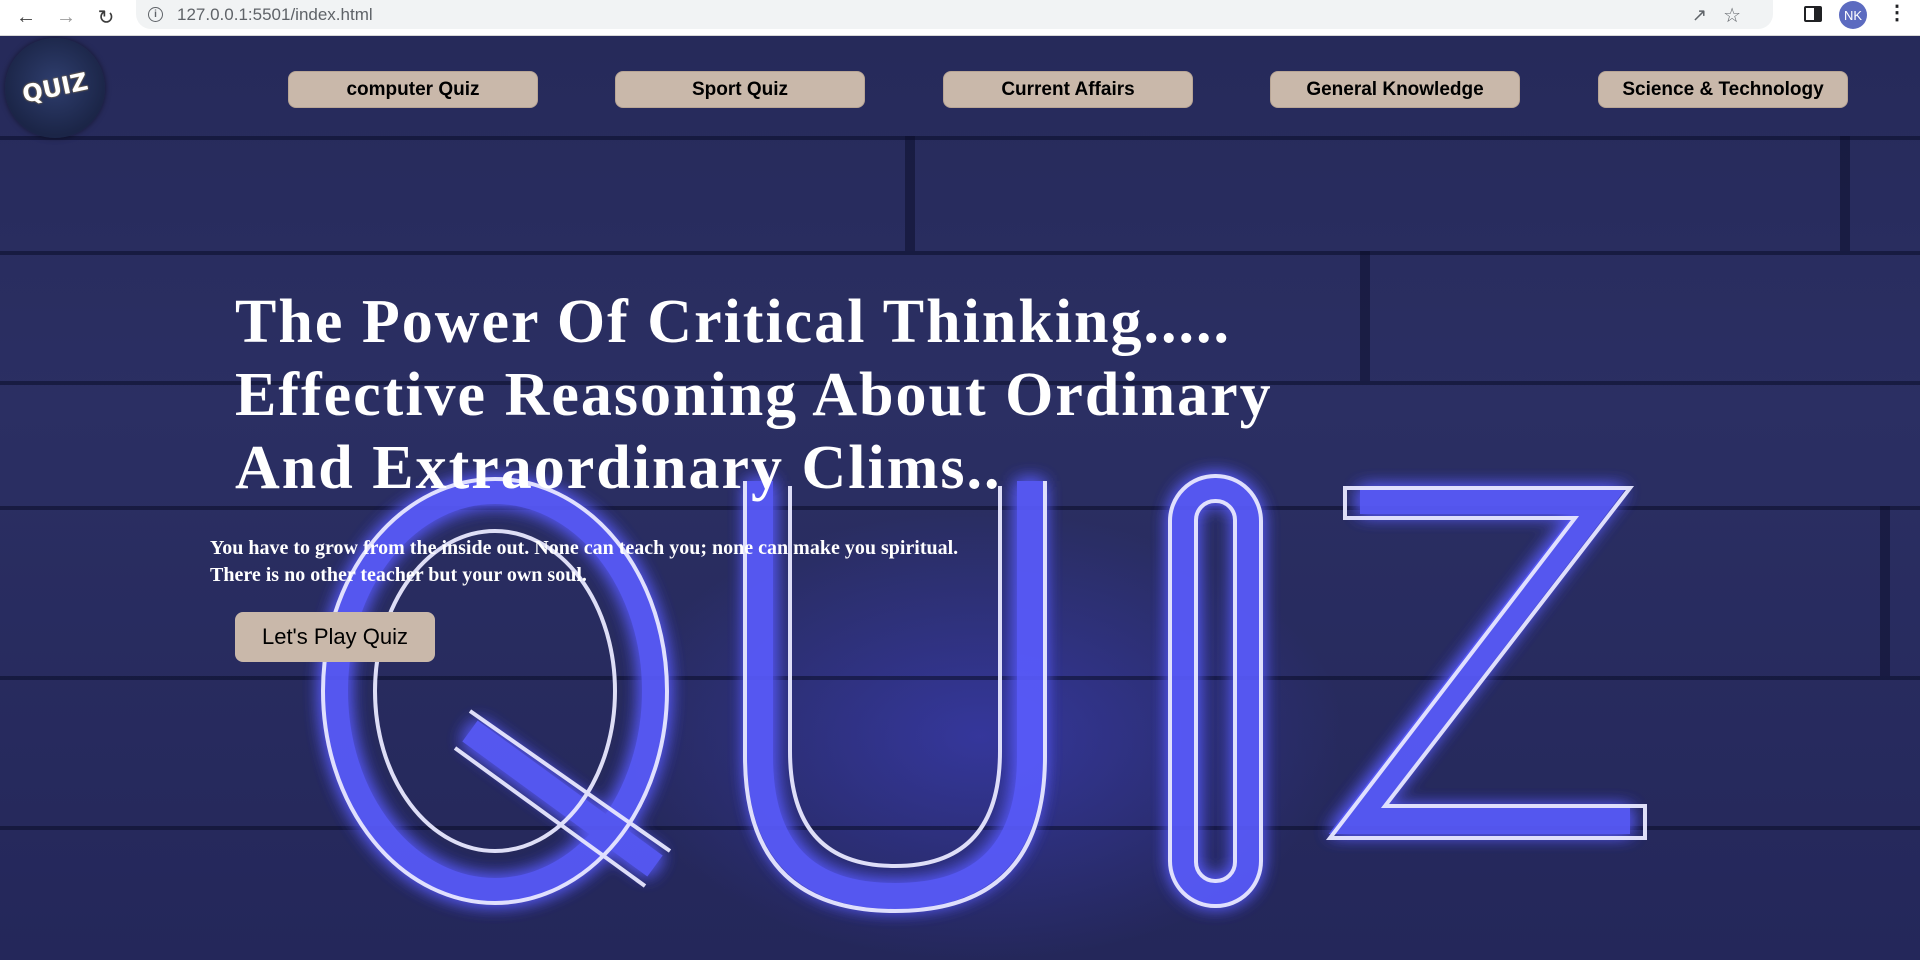 This screenshot has width=1920, height=960. I want to click on info-icon: i, so click(155, 14).